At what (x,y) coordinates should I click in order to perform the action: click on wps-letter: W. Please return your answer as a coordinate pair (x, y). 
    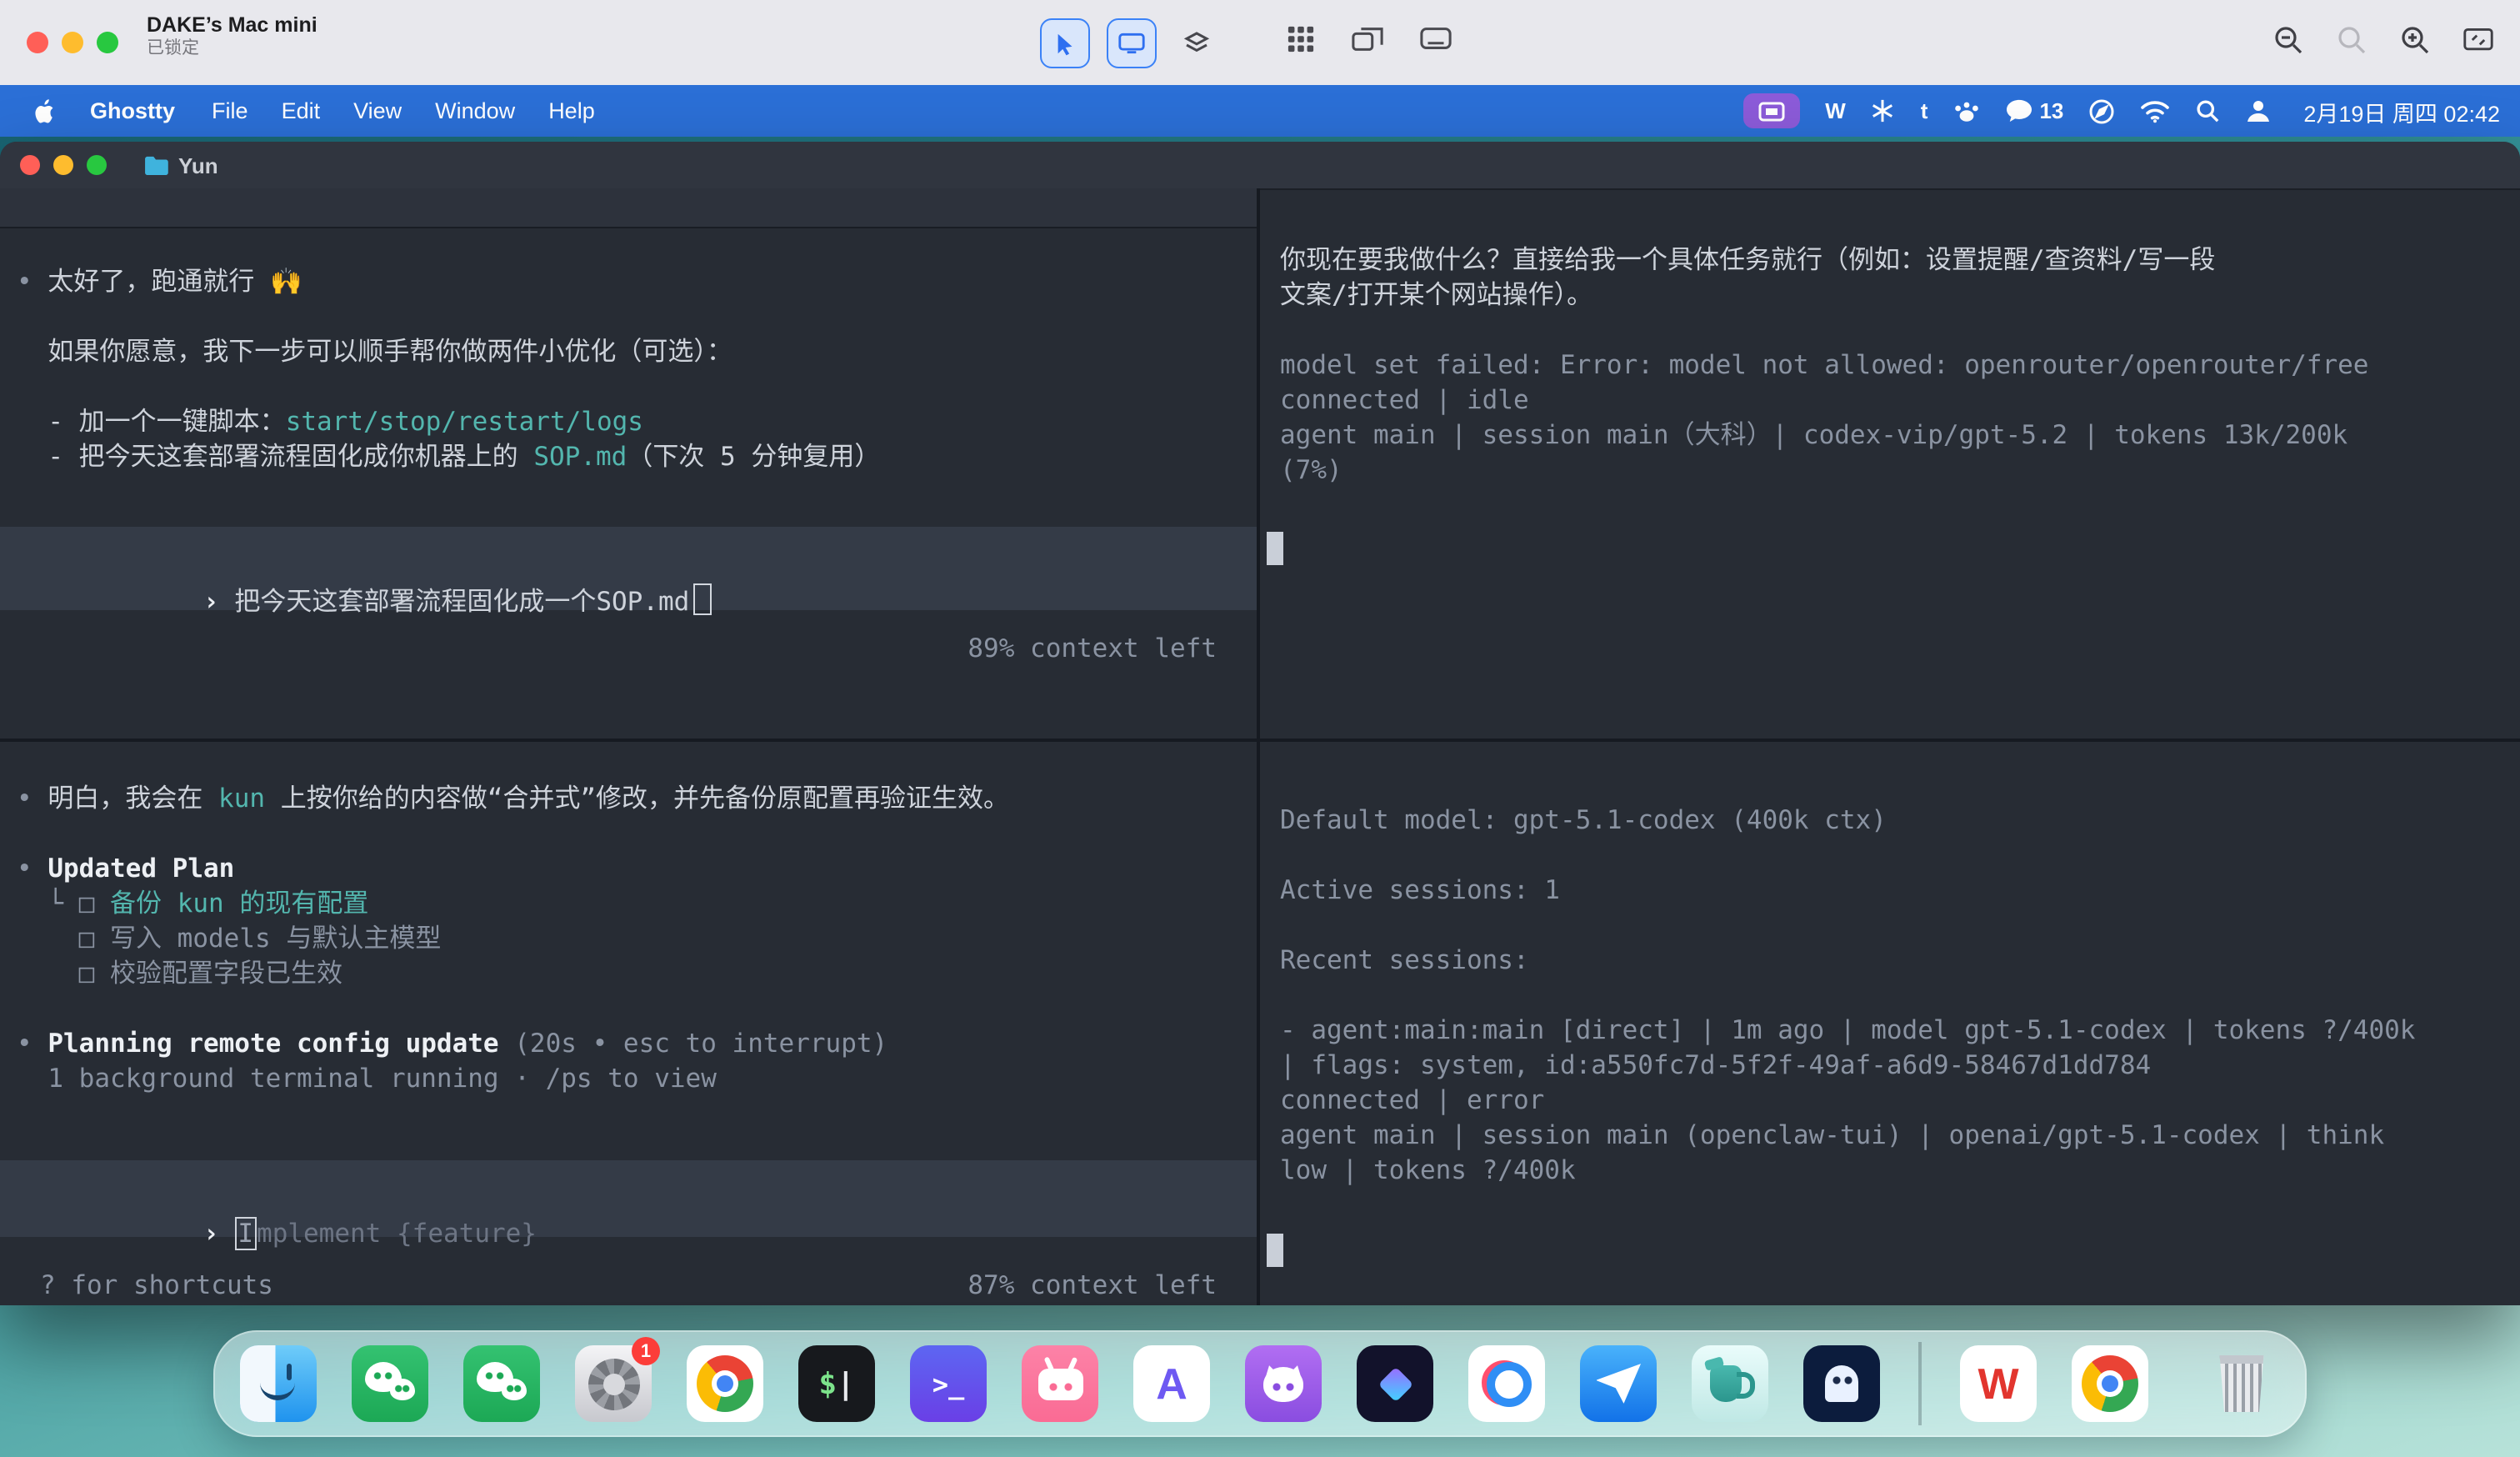
    Looking at the image, I should click on (1998, 1383).